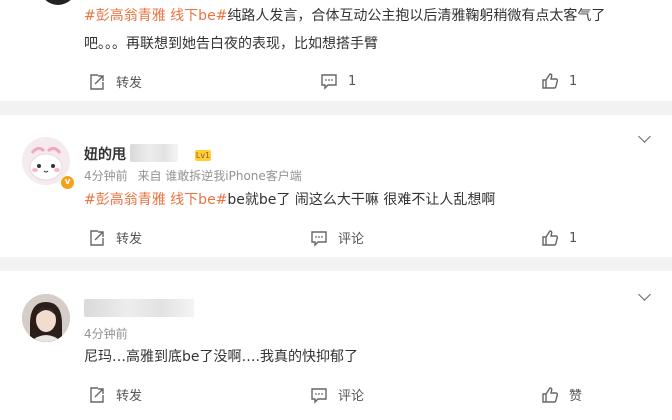 This screenshot has width=672, height=420. Describe the element at coordinates (561, 394) in the screenshot. I see `like-button: 赞` at that location.